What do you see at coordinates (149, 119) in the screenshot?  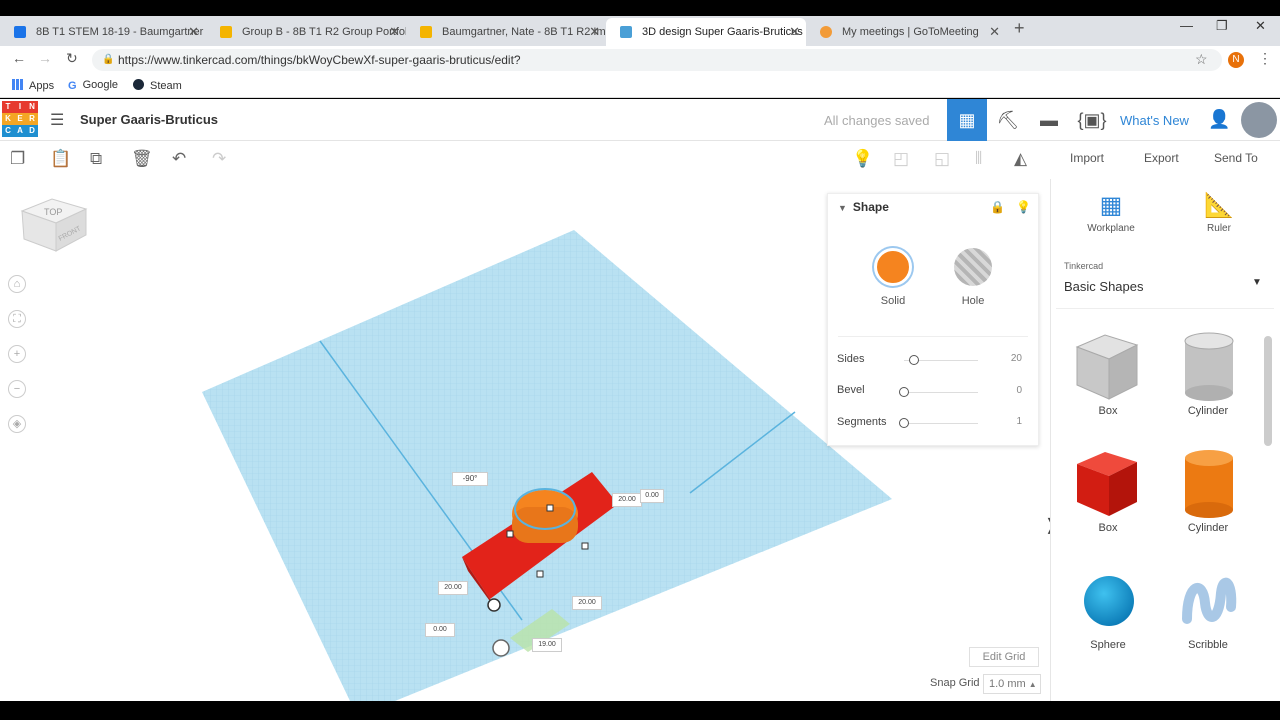 I see `design-title: Super Gaaris-Bruticus` at bounding box center [149, 119].